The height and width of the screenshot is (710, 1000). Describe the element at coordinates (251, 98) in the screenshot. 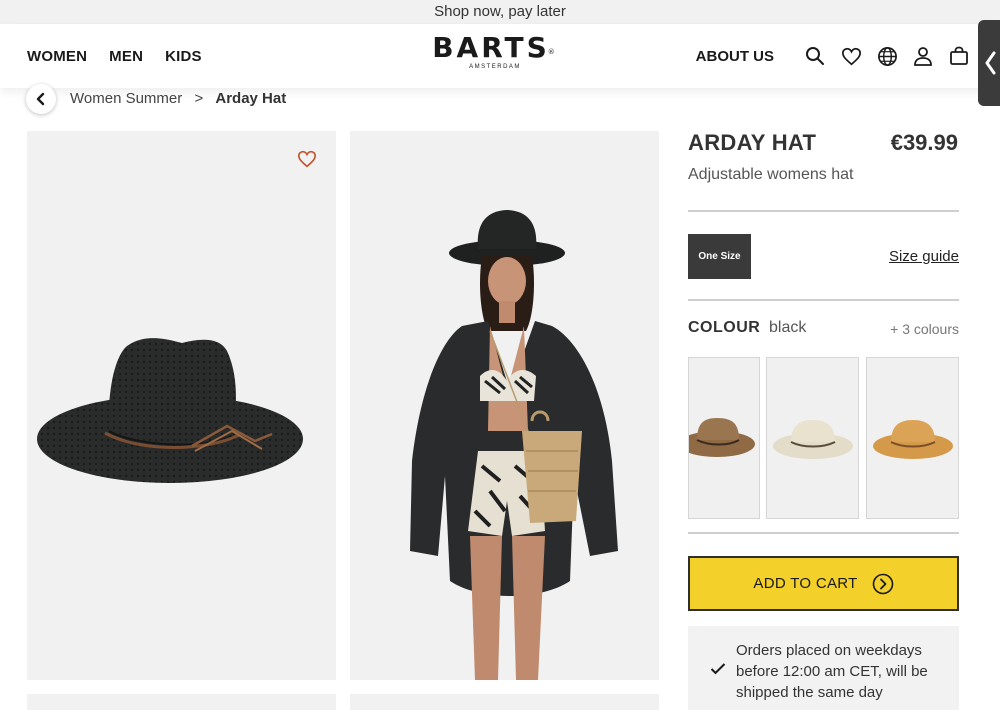

I see `breadcrumb-current: Arday Hat` at that location.